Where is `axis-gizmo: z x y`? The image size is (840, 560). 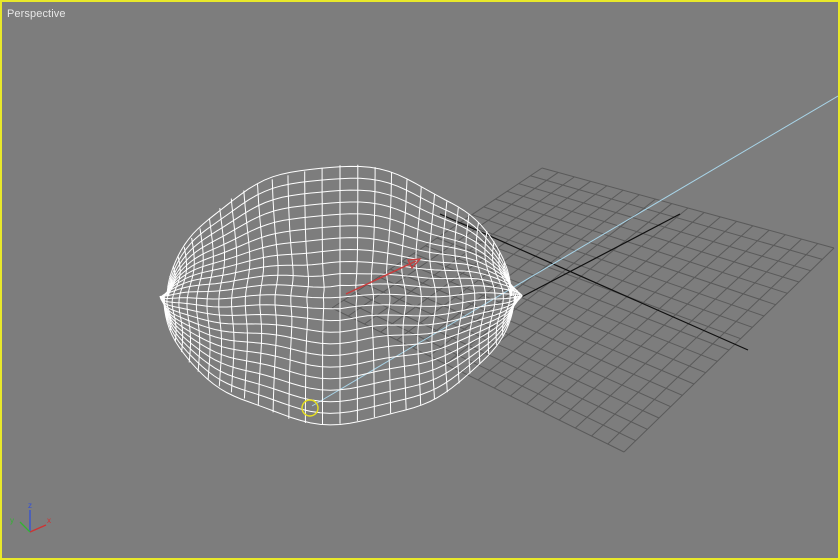
axis-gizmo: z x y is located at coordinates (30, 517).